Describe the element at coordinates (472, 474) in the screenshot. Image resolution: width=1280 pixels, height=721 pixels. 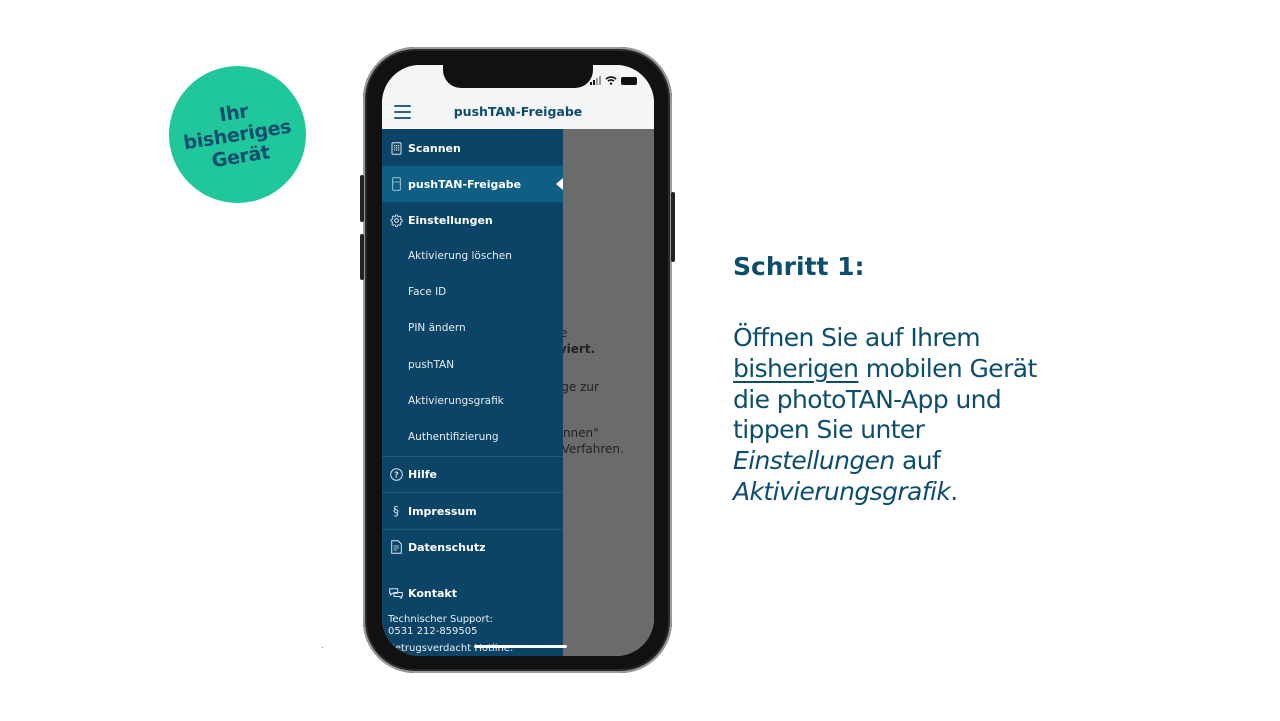
I see `menu-item-hilfe: ? Hilfe` at that location.